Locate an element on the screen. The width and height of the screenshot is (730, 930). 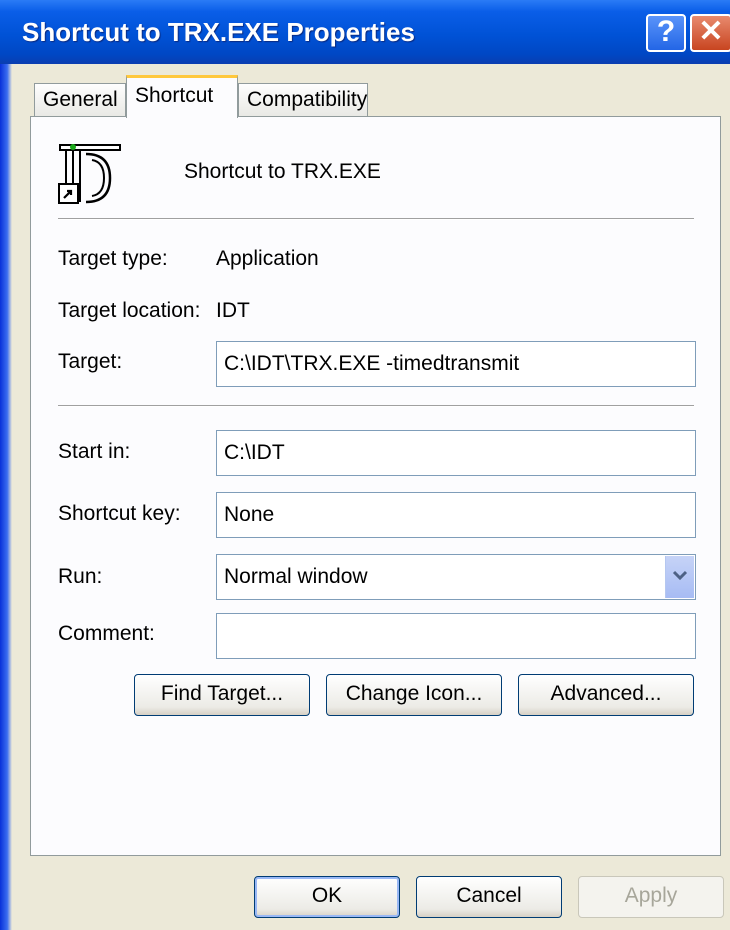
close-icon: ✕ is located at coordinates (711, 31).